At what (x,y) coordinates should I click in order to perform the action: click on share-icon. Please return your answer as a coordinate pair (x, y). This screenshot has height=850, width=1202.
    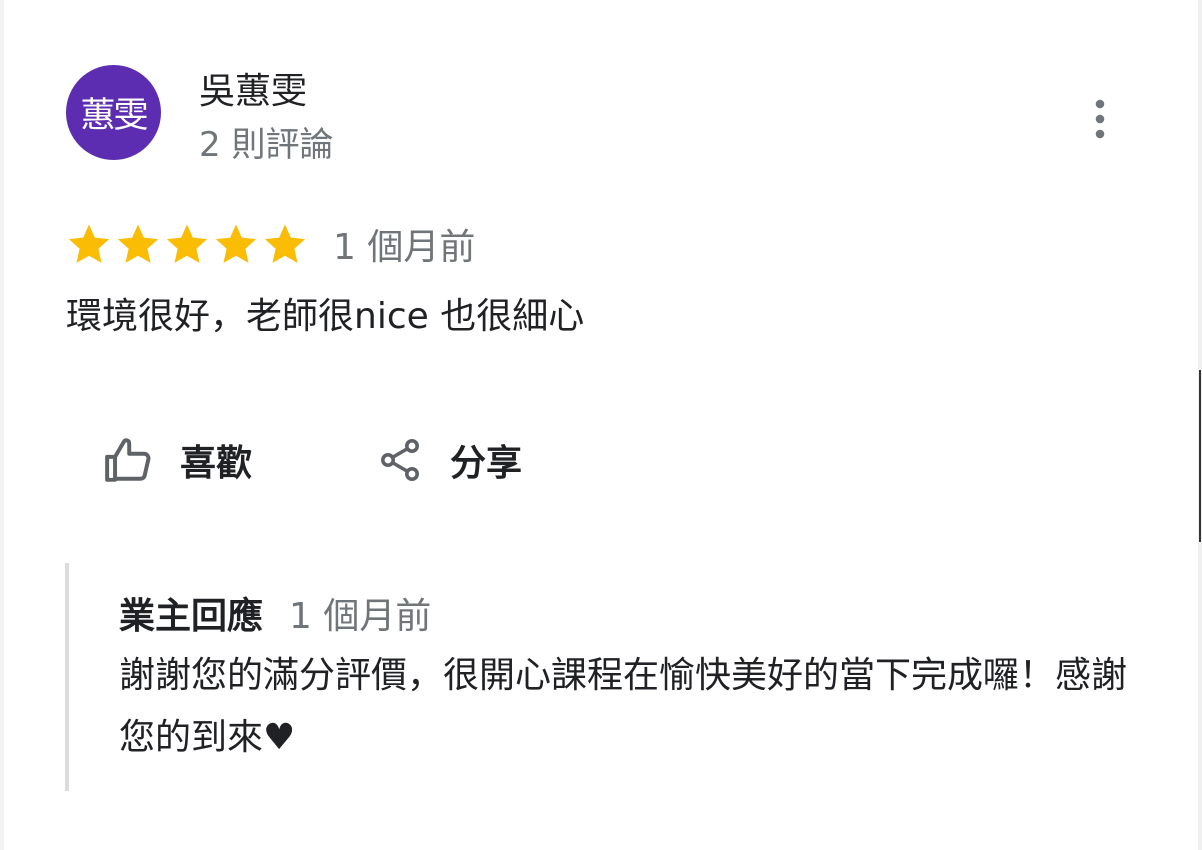
    Looking at the image, I should click on (400, 460).